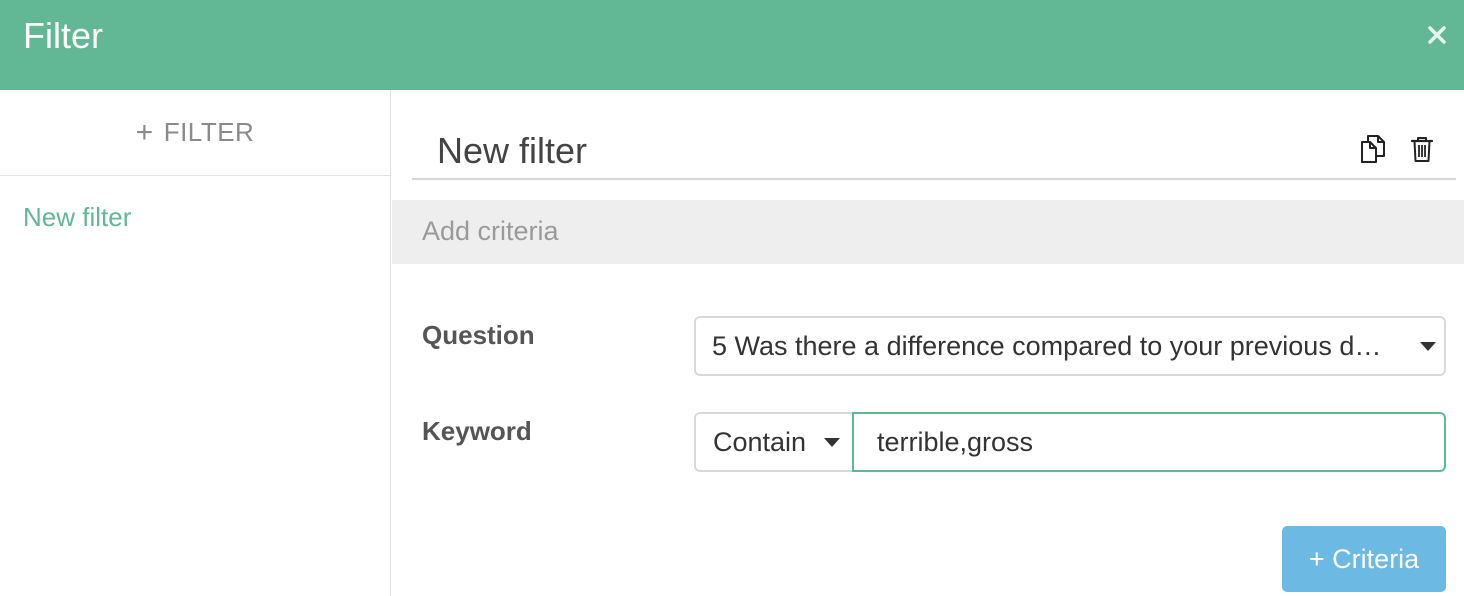  Describe the element at coordinates (1364, 559) in the screenshot. I see `add-criteria-button: + Criteria` at that location.